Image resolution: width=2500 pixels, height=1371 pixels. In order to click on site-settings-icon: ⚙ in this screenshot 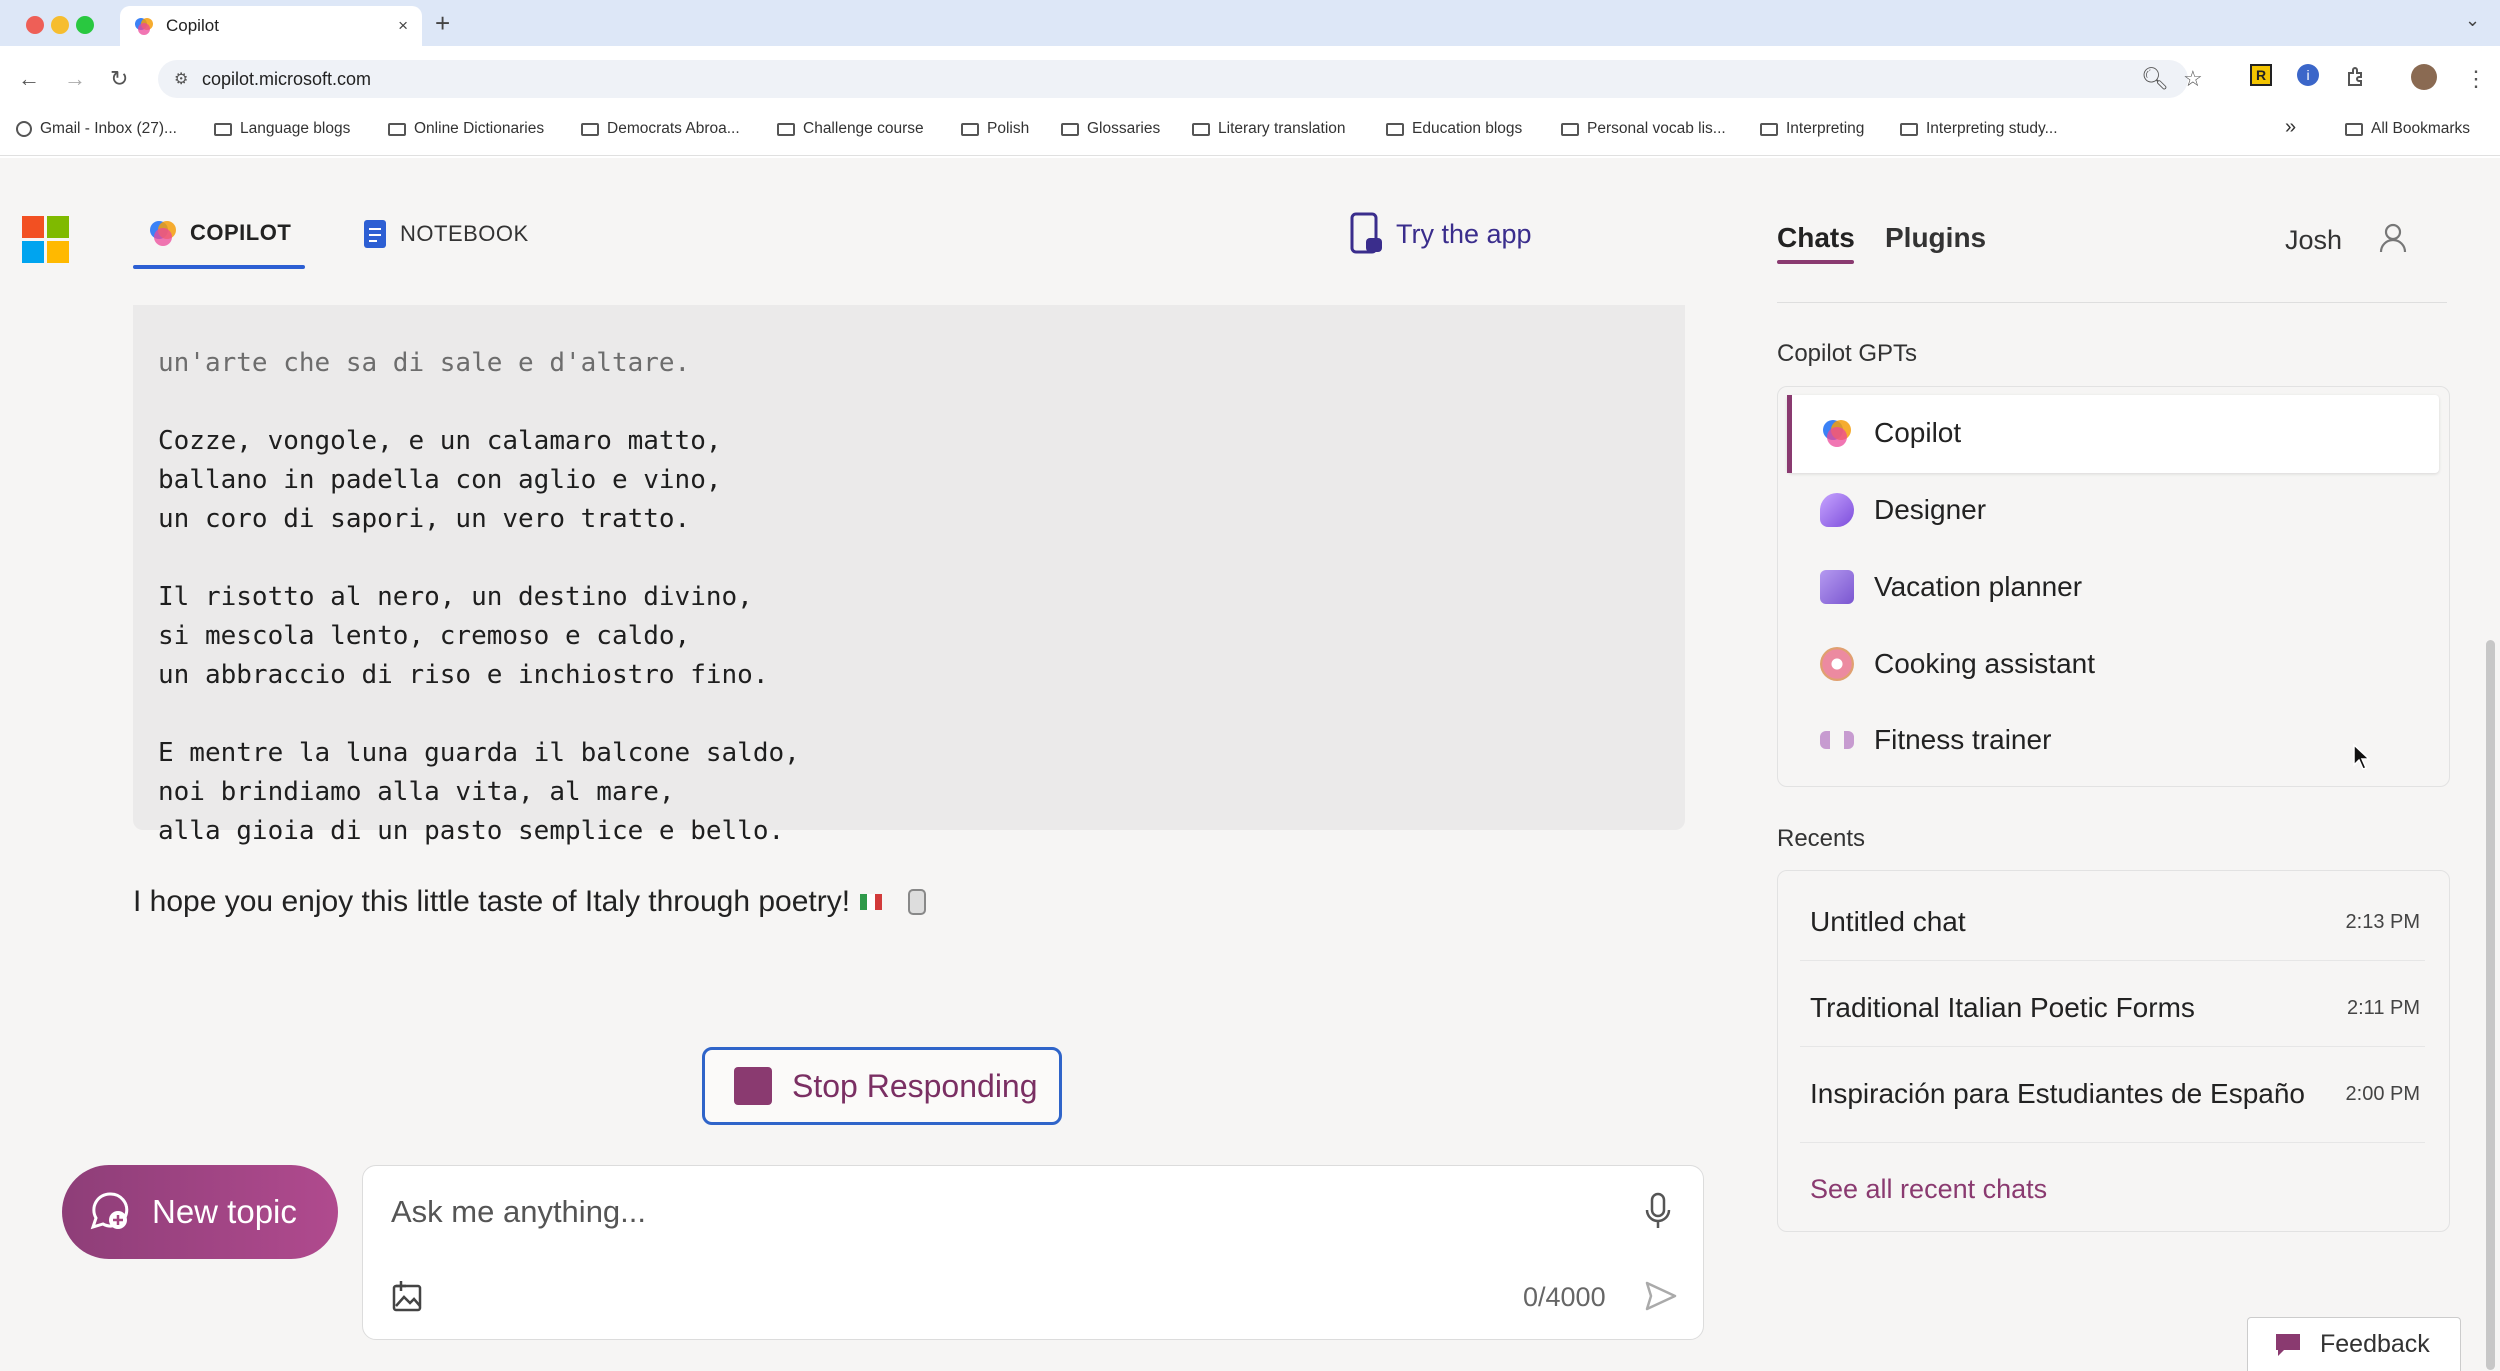, I will do `click(181, 79)`.